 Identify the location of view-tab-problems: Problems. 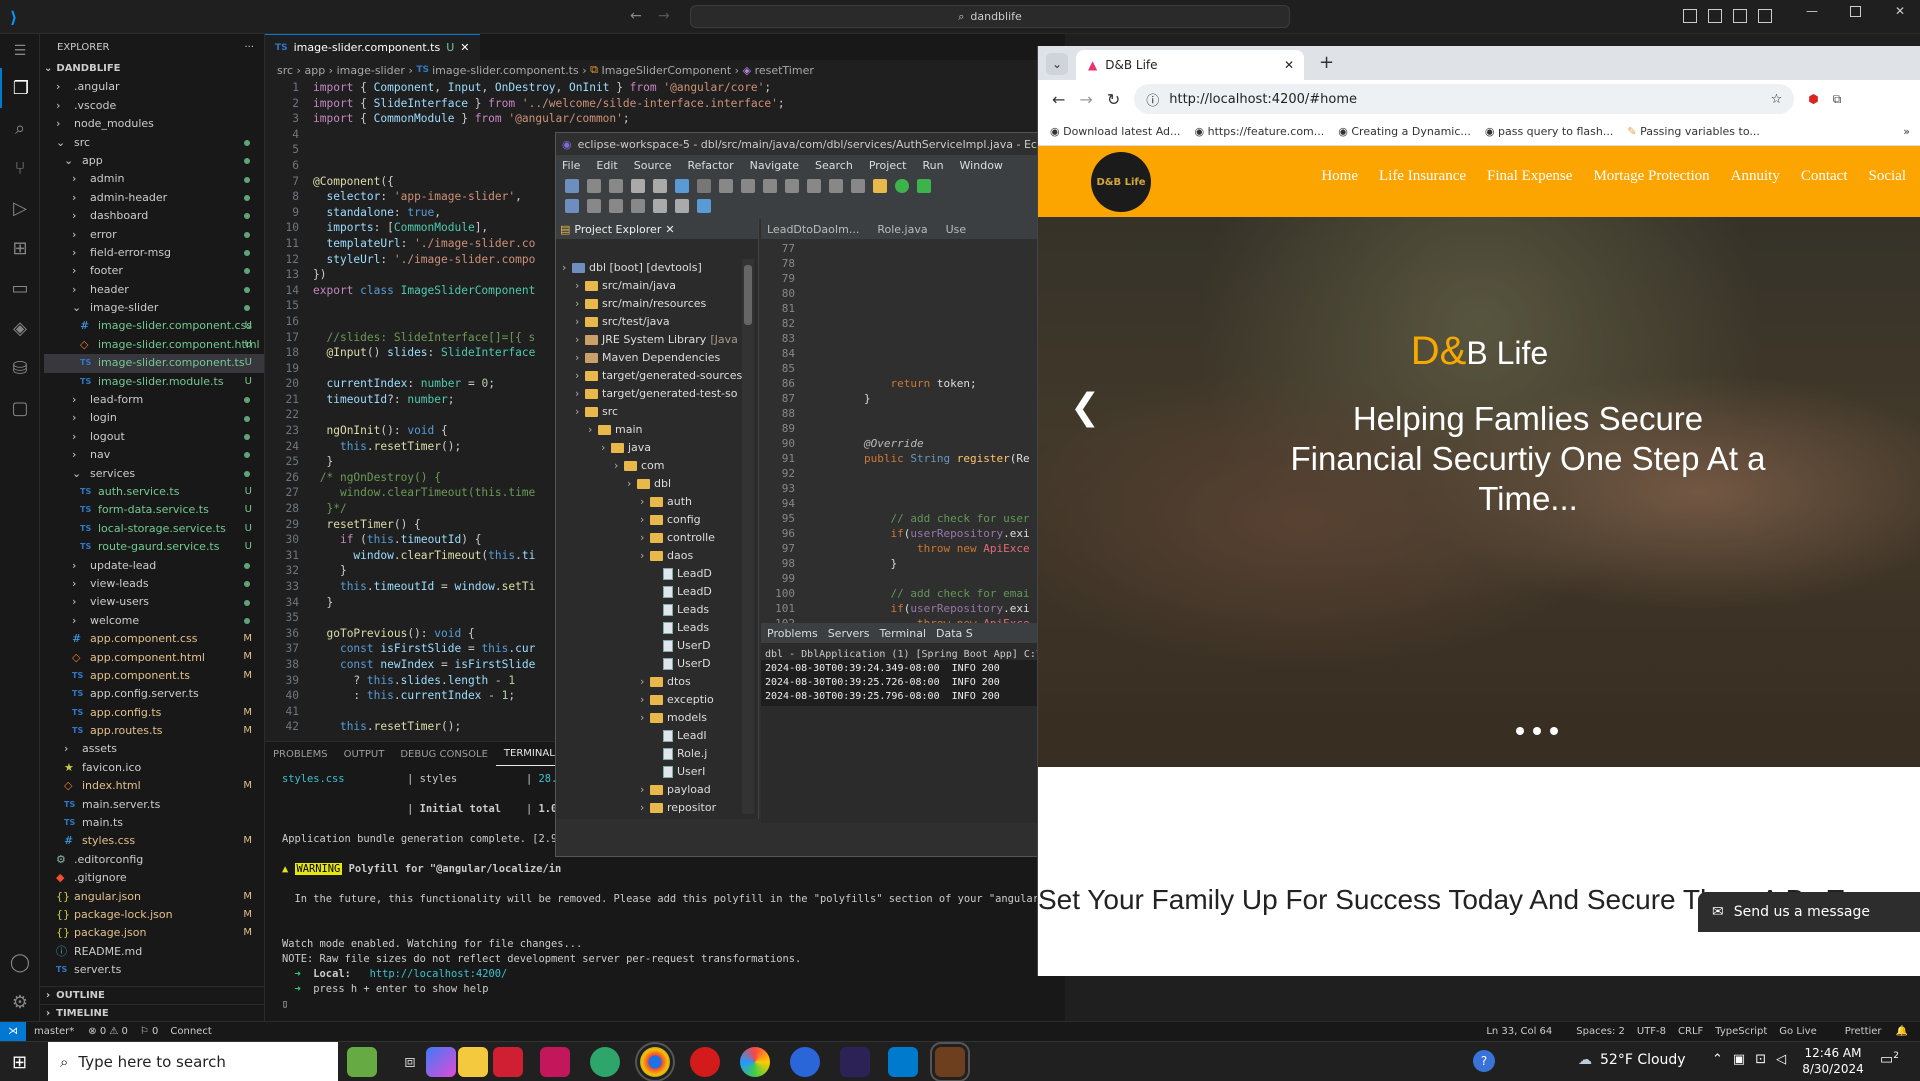
(792, 633).